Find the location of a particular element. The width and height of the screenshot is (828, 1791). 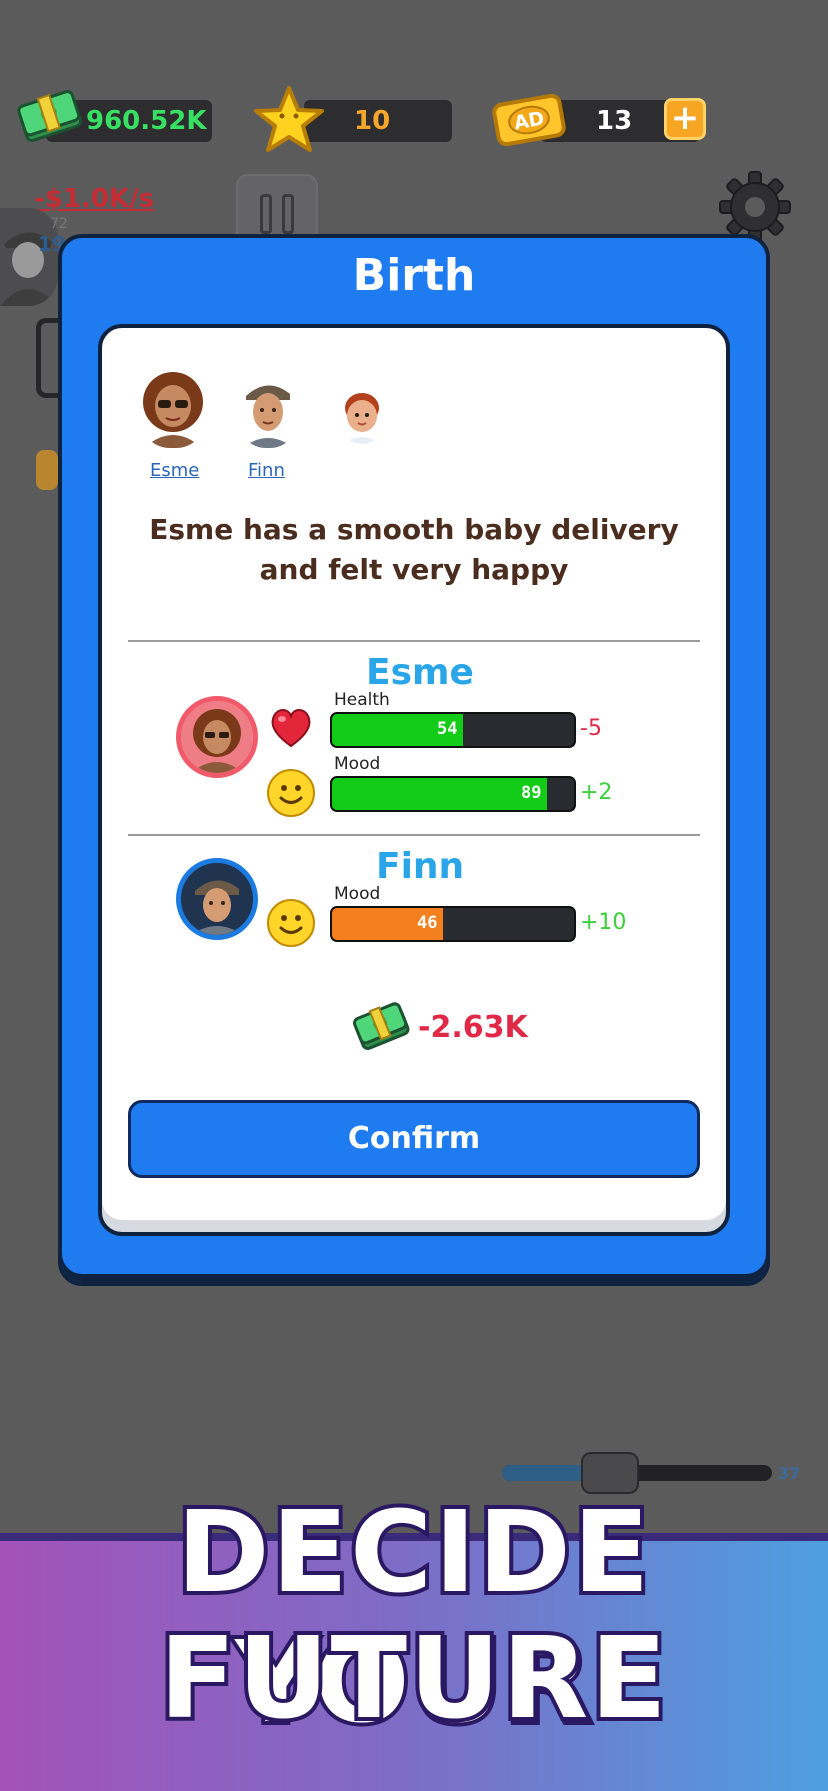

elder-age: 72 is located at coordinates (59, 224).